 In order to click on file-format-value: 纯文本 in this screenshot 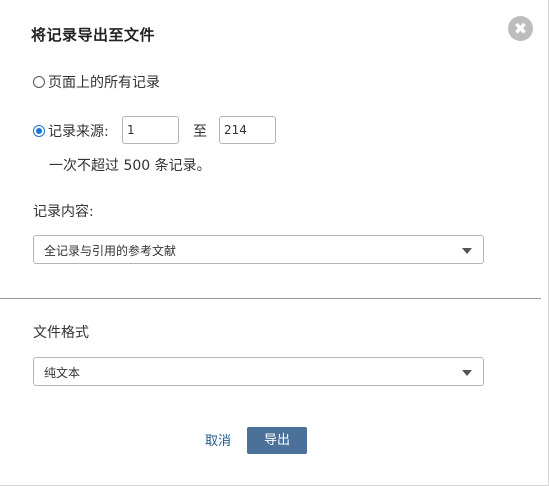, I will do `click(62, 373)`.